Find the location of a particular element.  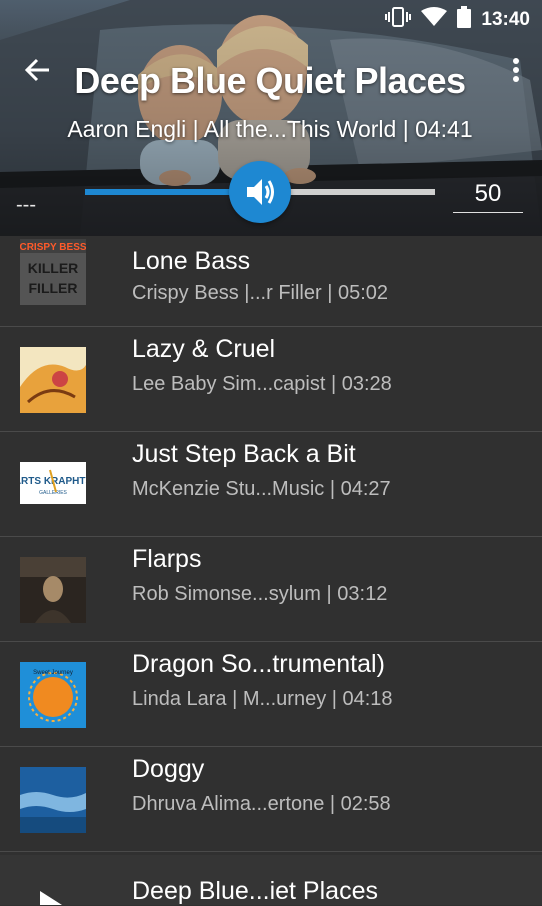

track-title: Flarps is located at coordinates (167, 559).